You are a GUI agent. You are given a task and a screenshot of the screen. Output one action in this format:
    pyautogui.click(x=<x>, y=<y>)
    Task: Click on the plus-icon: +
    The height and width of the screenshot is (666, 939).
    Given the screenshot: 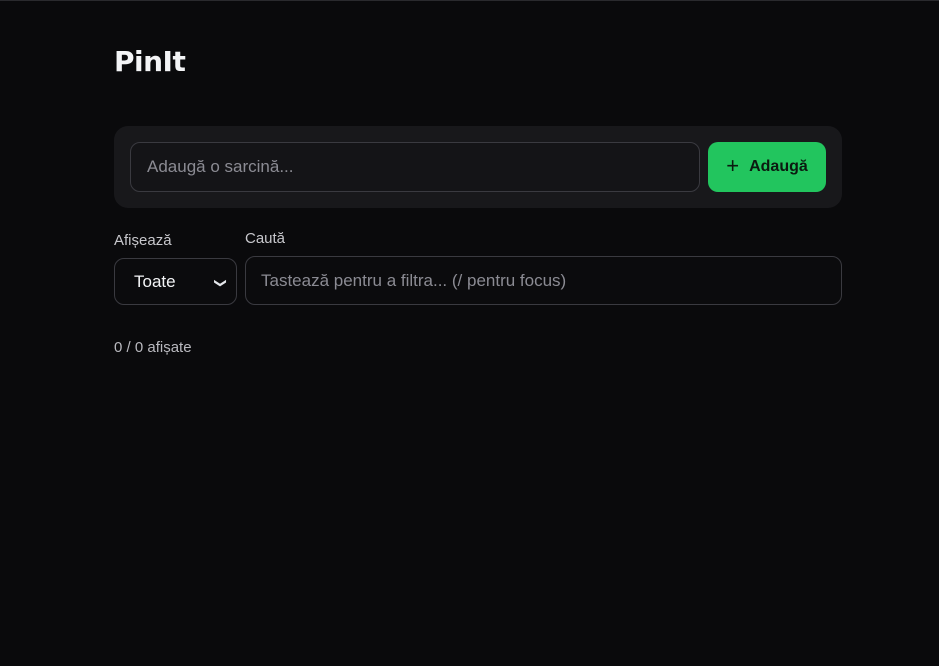 What is the action you would take?
    pyautogui.click(x=733, y=165)
    